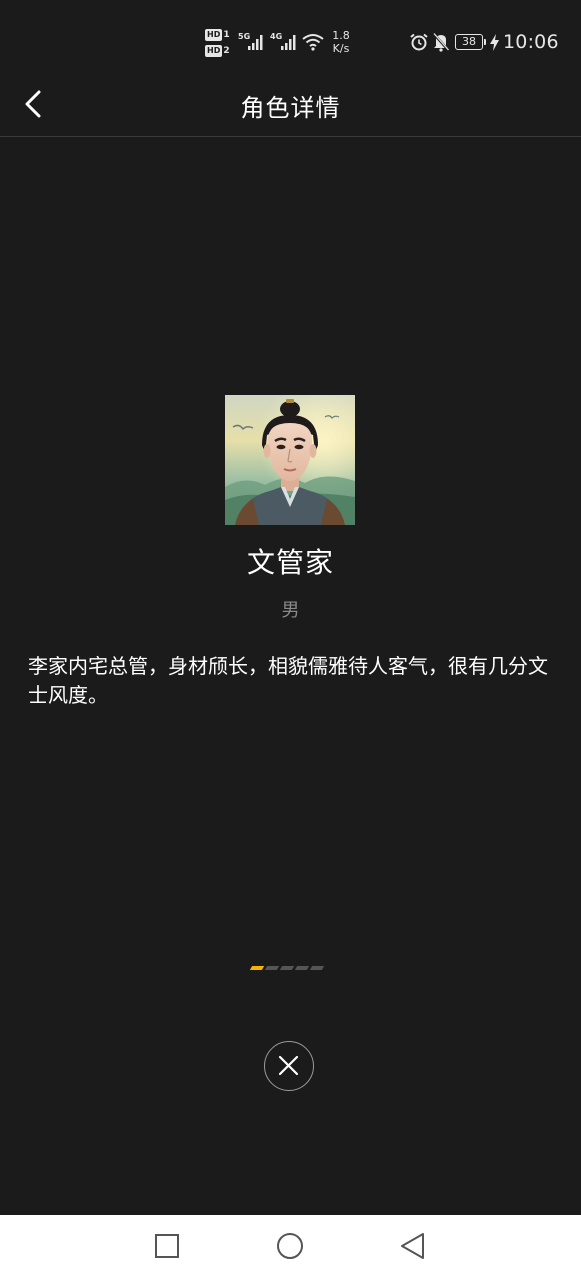 The image size is (581, 1278). I want to click on system-navigation-bar, so click(290, 1246).